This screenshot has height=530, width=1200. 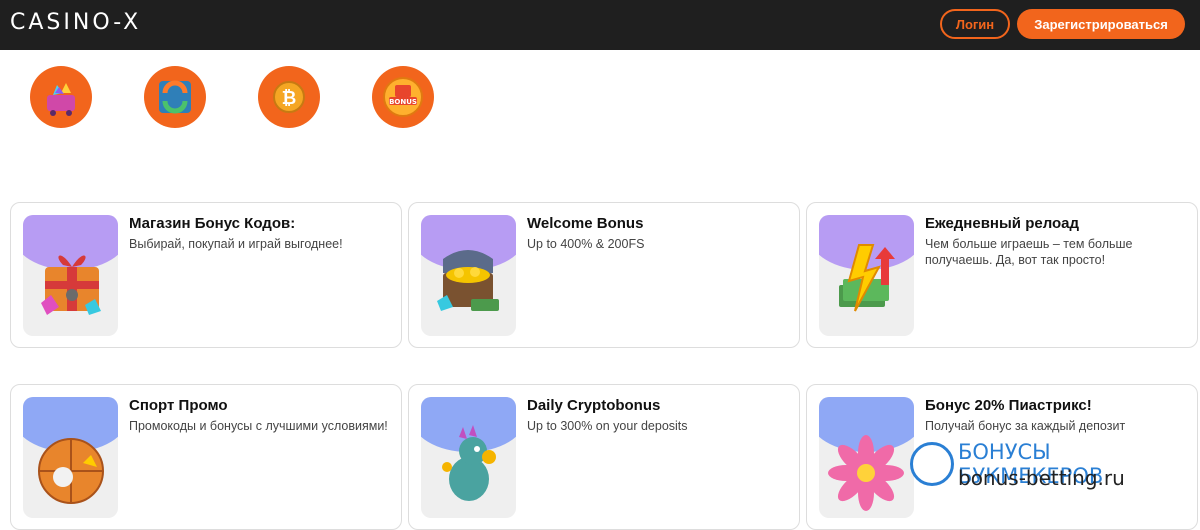 I want to click on card-description: Up to 400% & 200FS, so click(x=586, y=244).